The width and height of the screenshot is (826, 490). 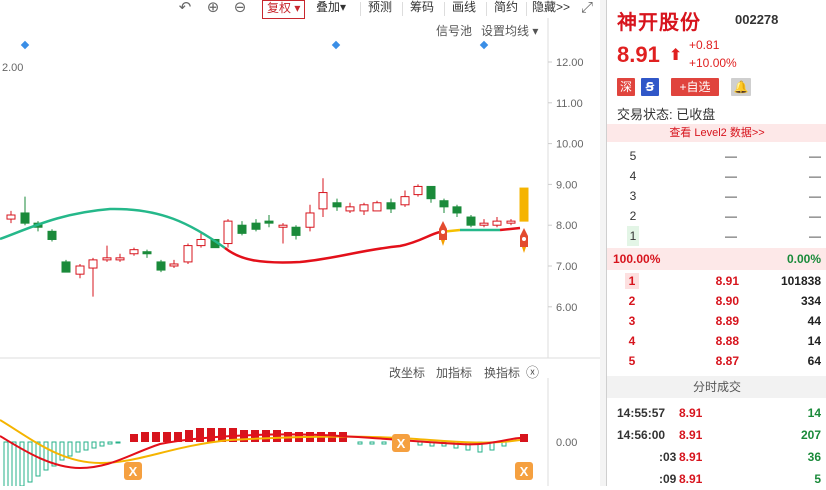 I want to click on shenzhen-tag: 深, so click(x=626, y=87).